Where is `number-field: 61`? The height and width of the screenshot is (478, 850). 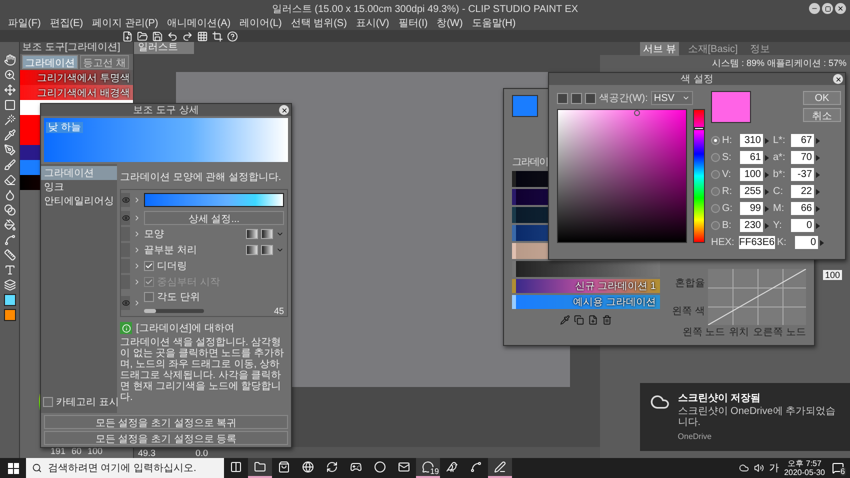
number-field: 61 is located at coordinates (751, 157).